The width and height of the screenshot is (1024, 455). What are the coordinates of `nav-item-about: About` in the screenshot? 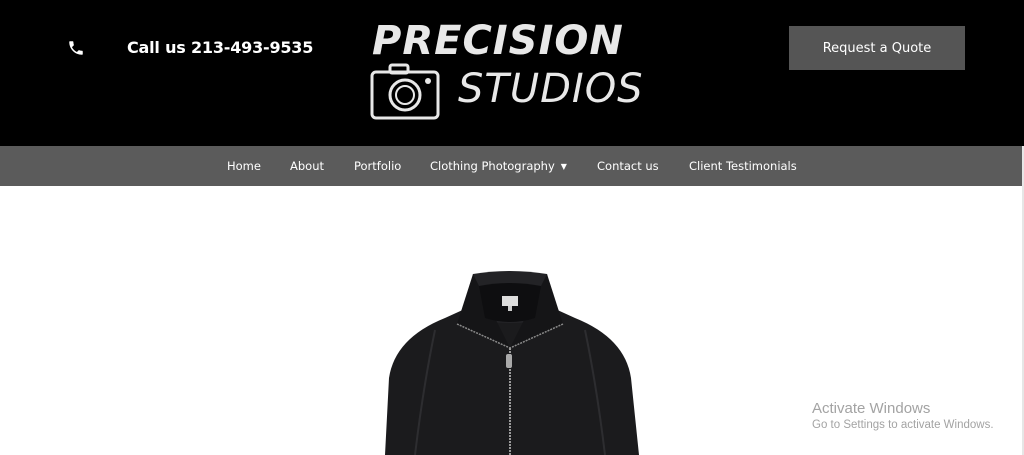 It's located at (307, 166).